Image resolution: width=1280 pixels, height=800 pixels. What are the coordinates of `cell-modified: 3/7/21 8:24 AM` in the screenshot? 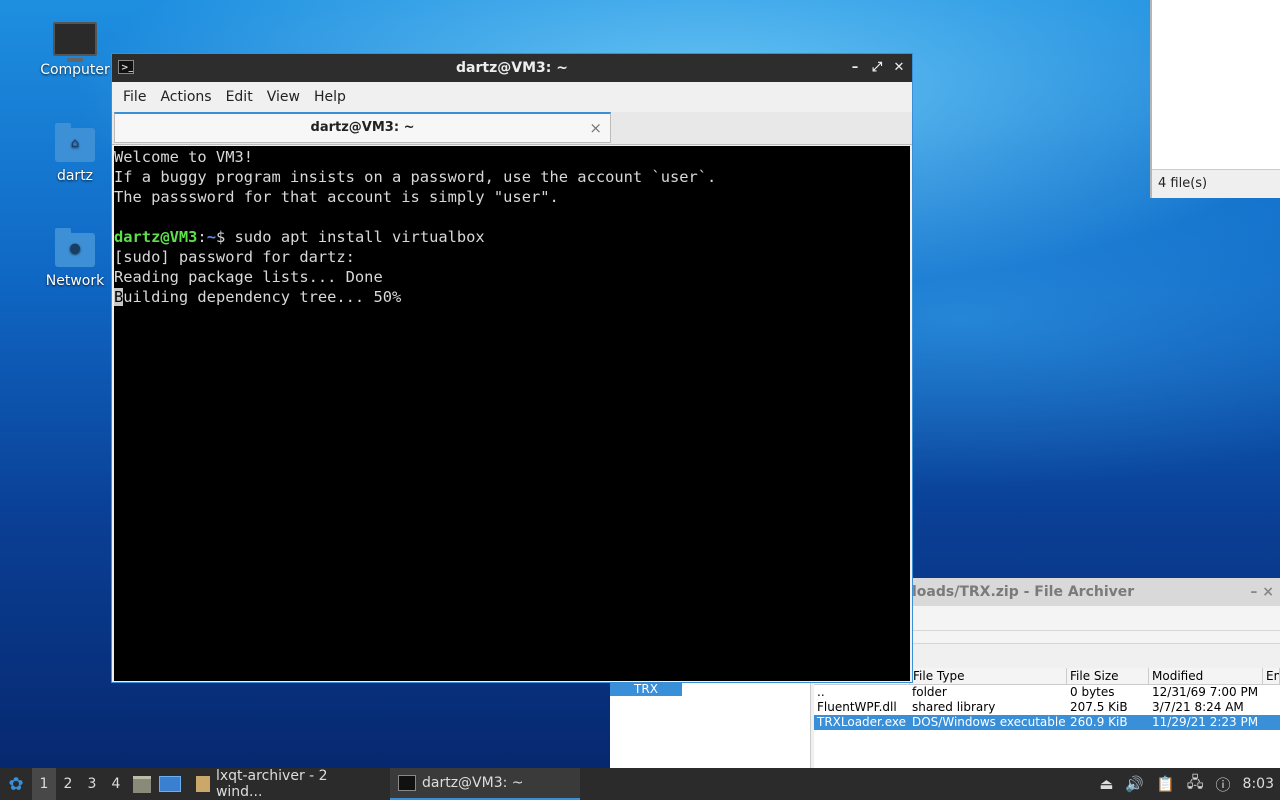 It's located at (1198, 707).